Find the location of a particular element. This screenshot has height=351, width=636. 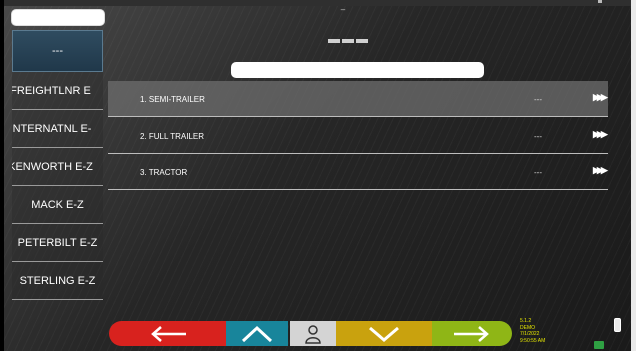

connection-status-icon is located at coordinates (599, 345).